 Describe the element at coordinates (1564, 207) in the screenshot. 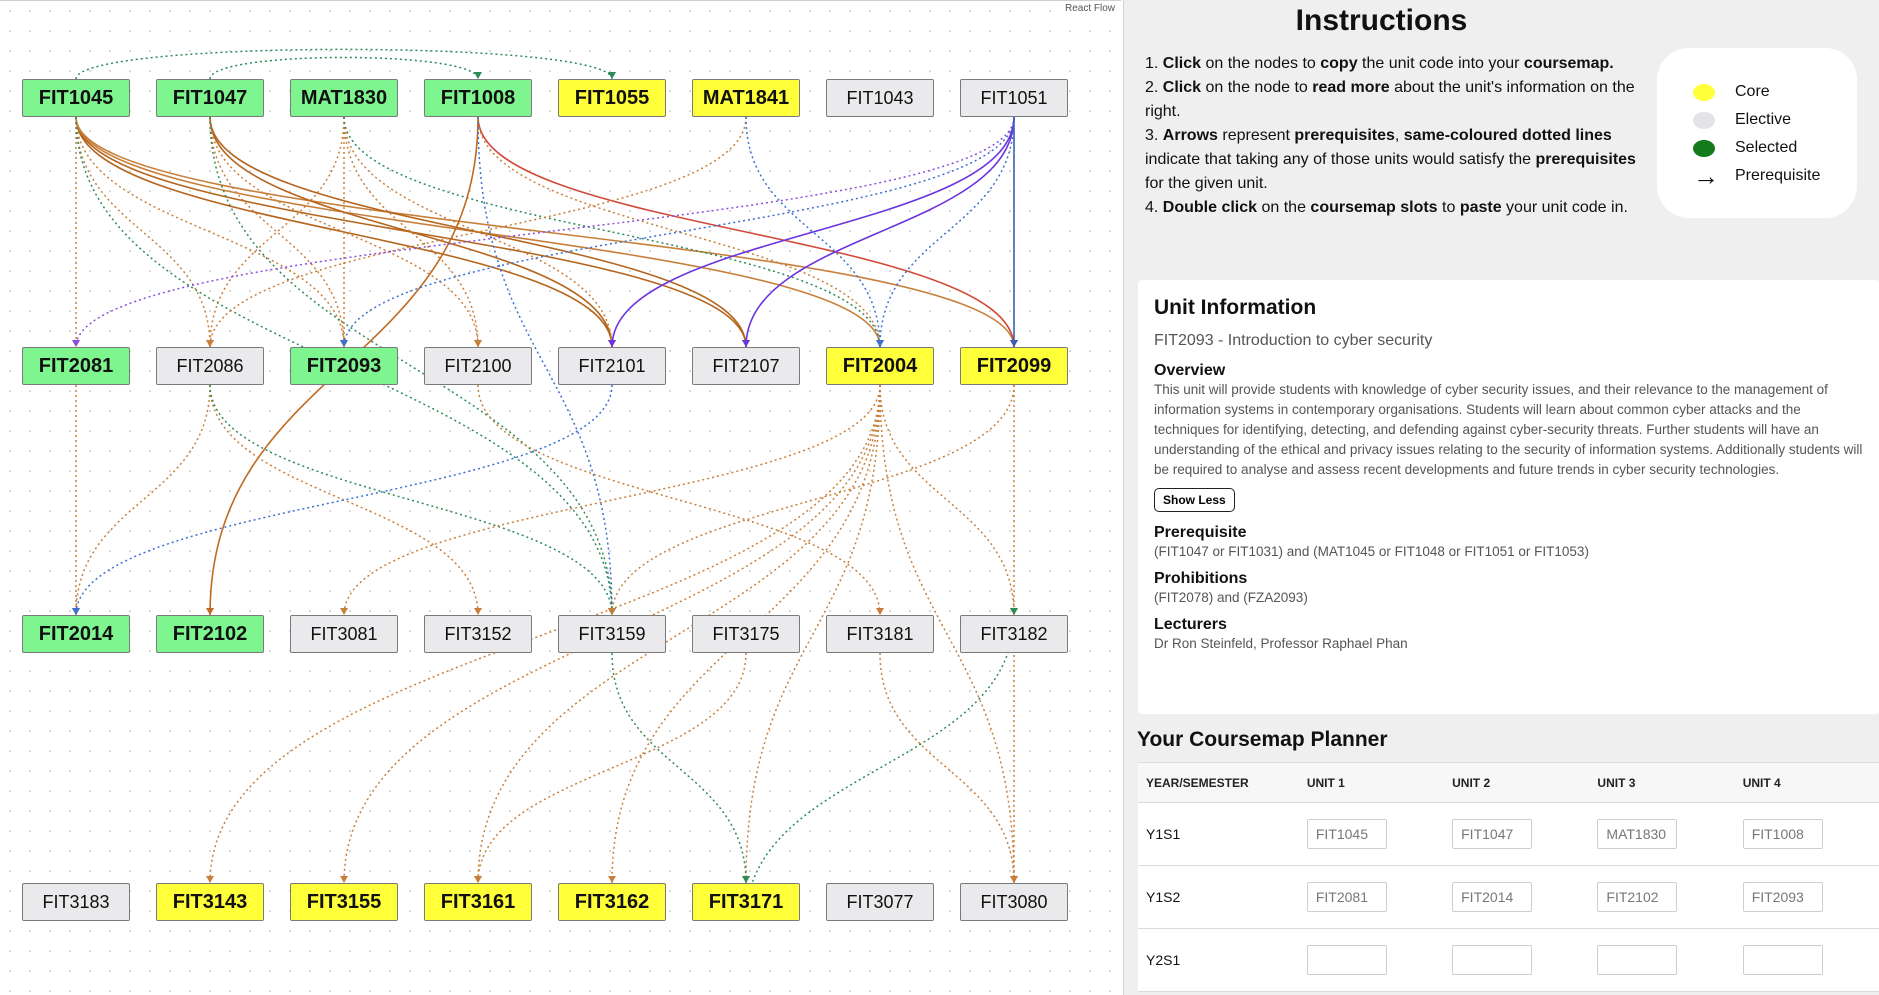

I see `instruction-text: your unit code in.` at that location.